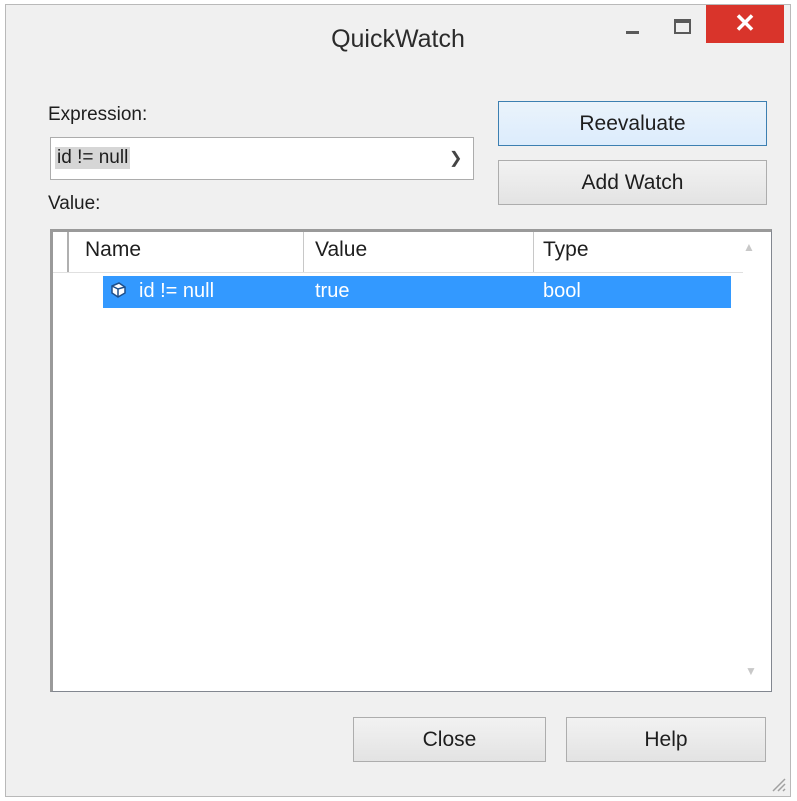 The image size is (797, 801). I want to click on chevron-down-icon: ❯, so click(455, 158).